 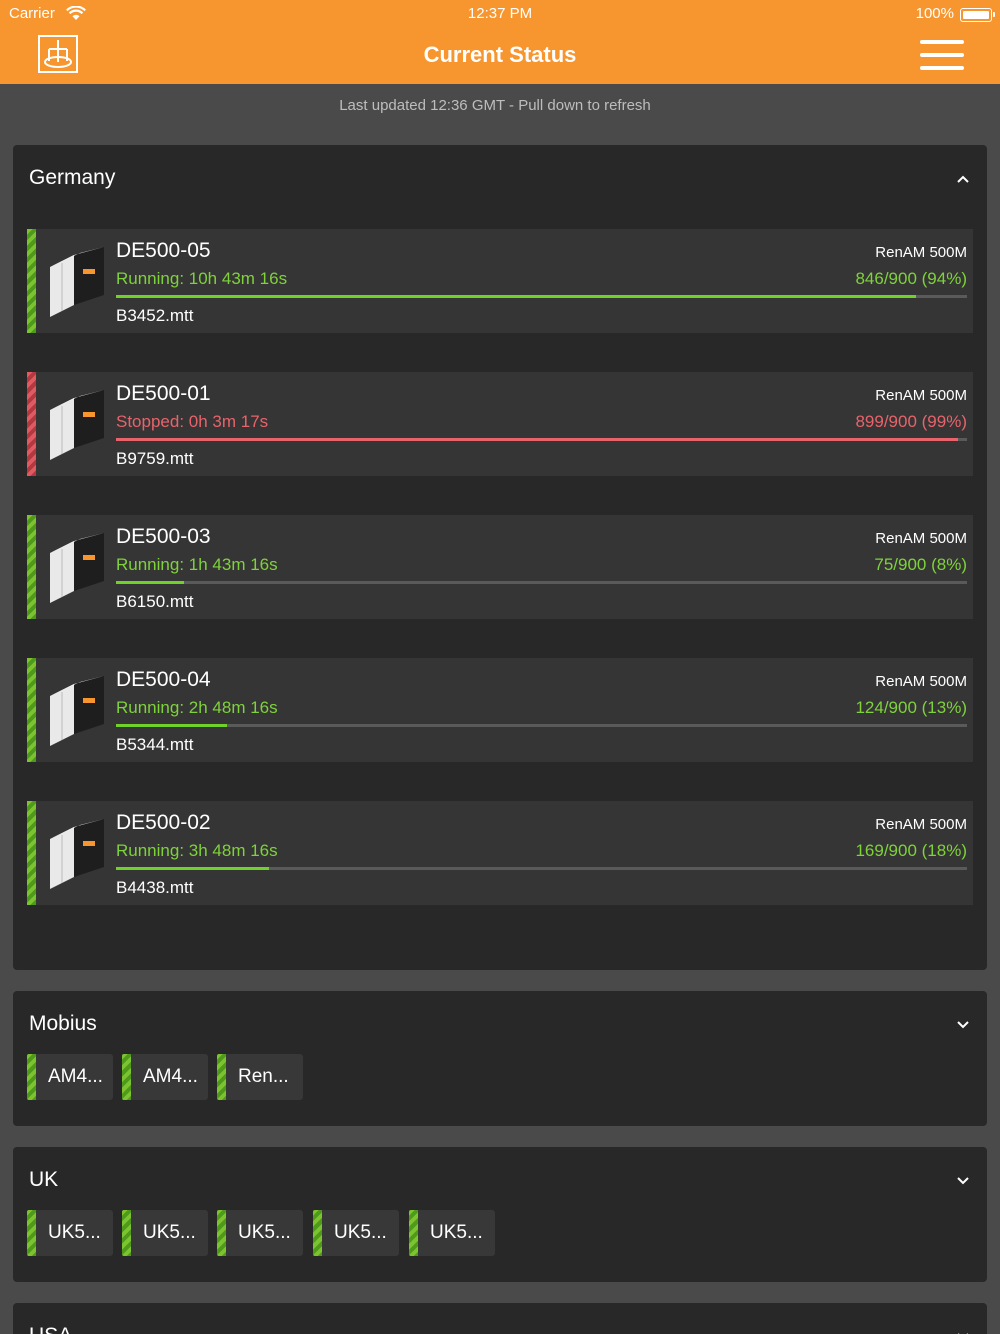 I want to click on machine-status: Running: 10h 43m 16s, so click(x=202, y=278).